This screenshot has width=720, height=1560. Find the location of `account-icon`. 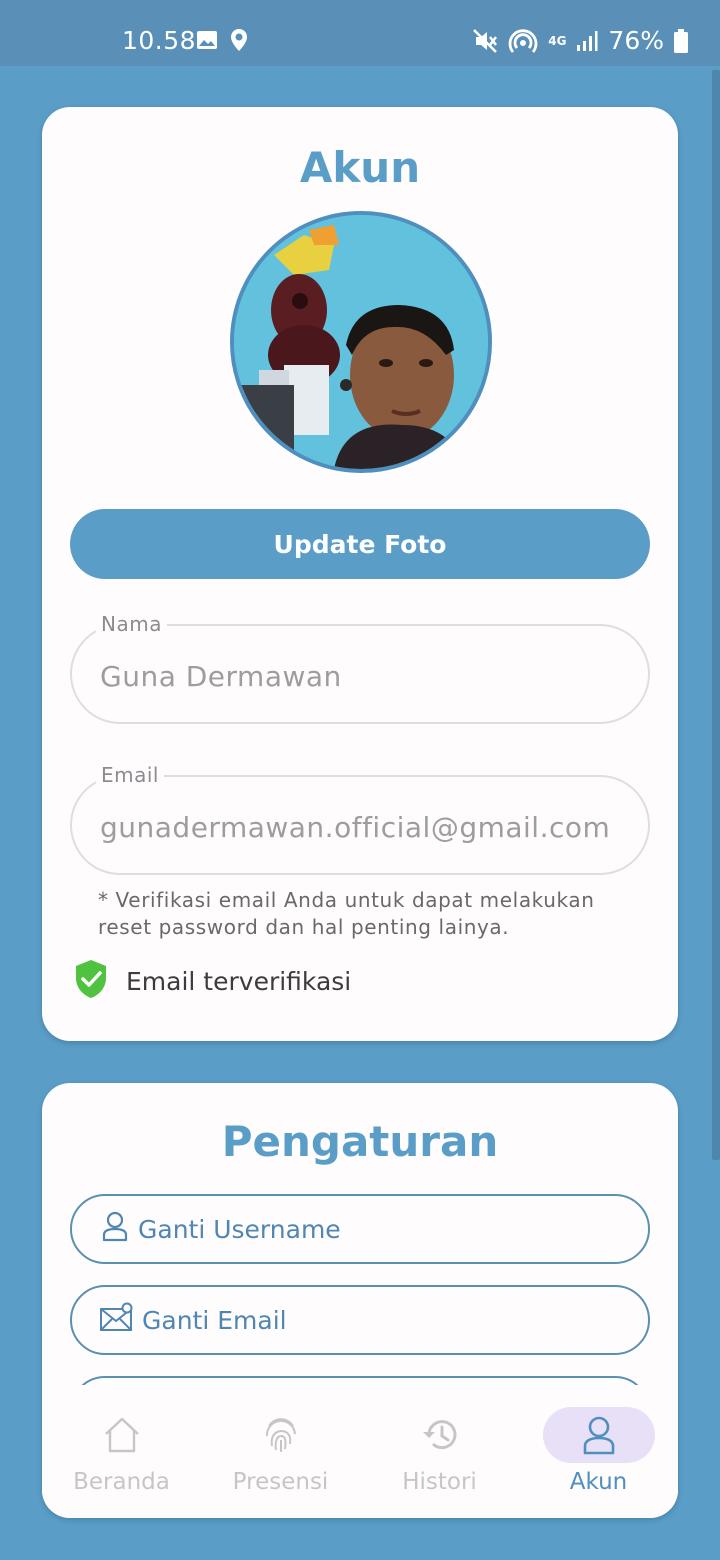

account-icon is located at coordinates (598, 1435).